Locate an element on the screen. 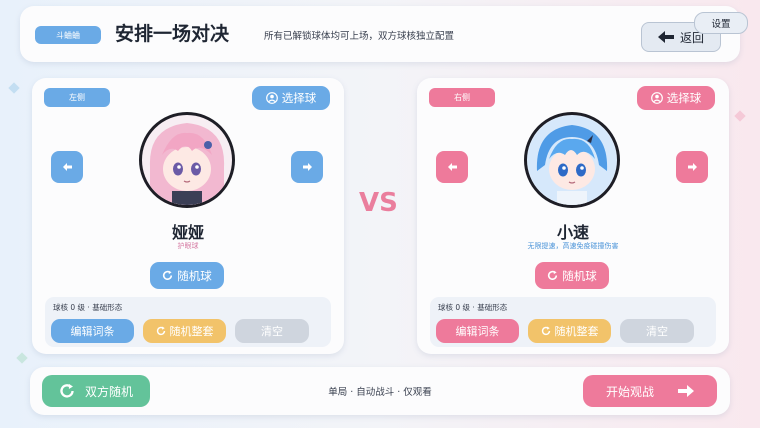 This screenshot has height=428, width=760. prev-ball-button-left is located at coordinates (67, 167).